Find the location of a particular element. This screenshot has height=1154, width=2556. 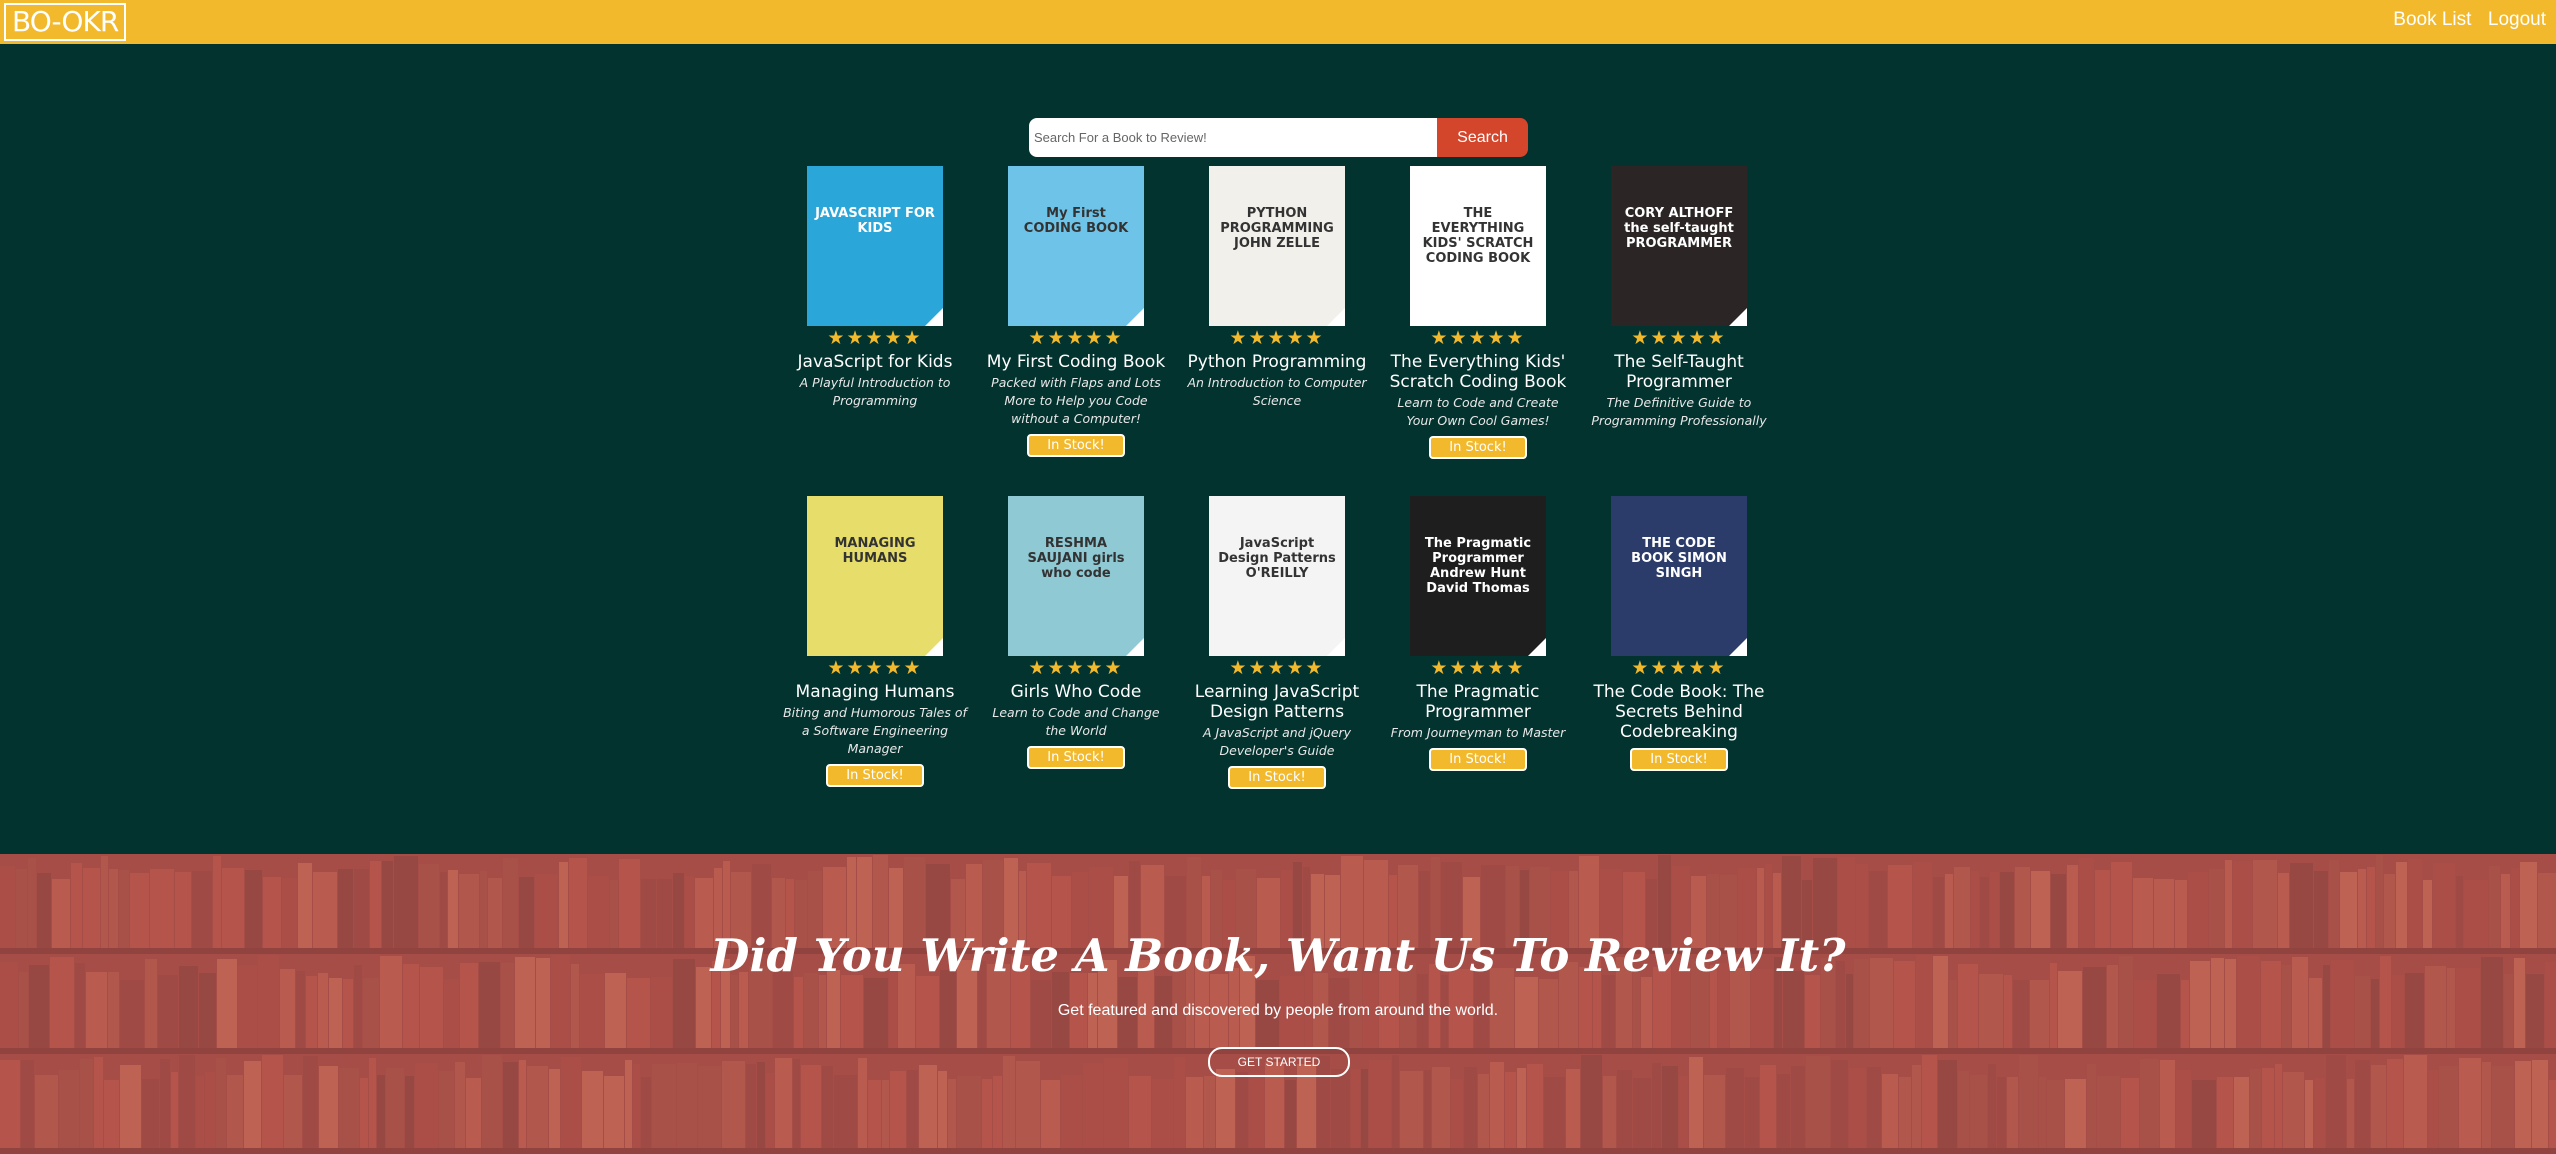

book-title: Managing Humans is located at coordinates (875, 692).